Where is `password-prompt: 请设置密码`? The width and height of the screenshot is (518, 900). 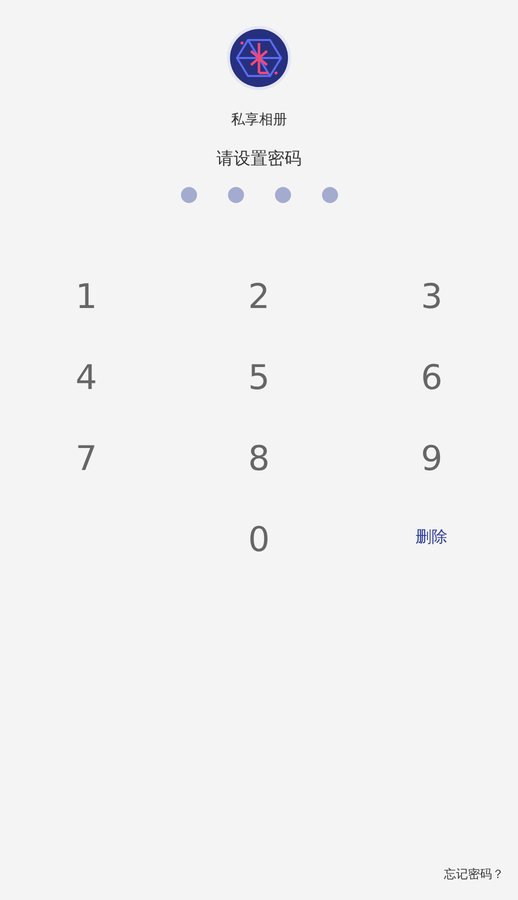 password-prompt: 请设置密码 is located at coordinates (259, 159).